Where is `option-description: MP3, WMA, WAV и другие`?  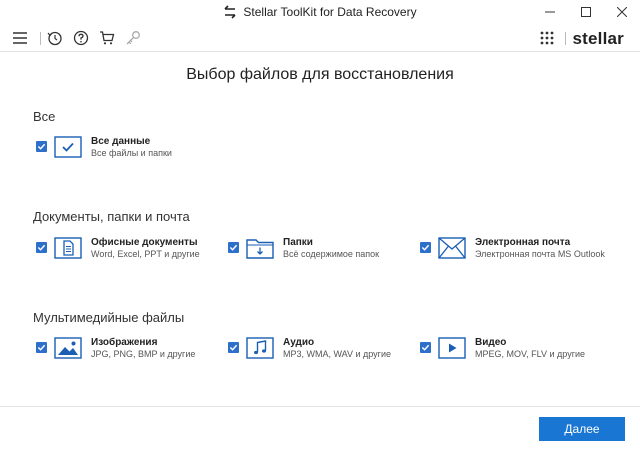 option-description: MP3, WMA, WAV и другие is located at coordinates (337, 354).